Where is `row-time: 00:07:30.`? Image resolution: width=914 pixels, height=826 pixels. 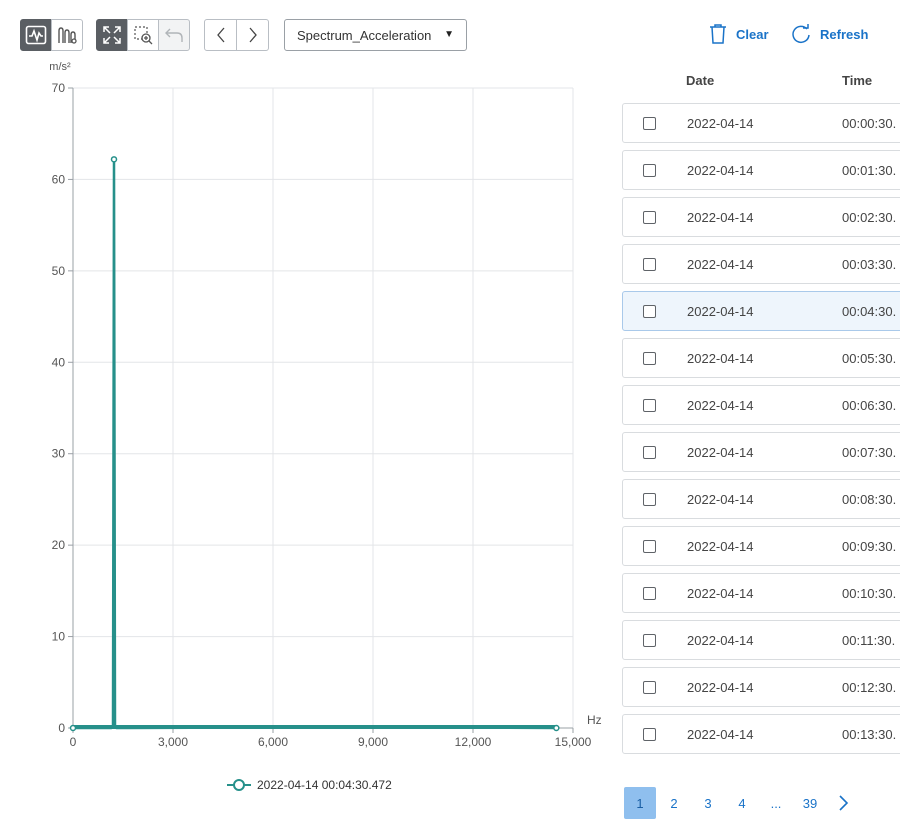
row-time: 00:07:30. is located at coordinates (869, 452).